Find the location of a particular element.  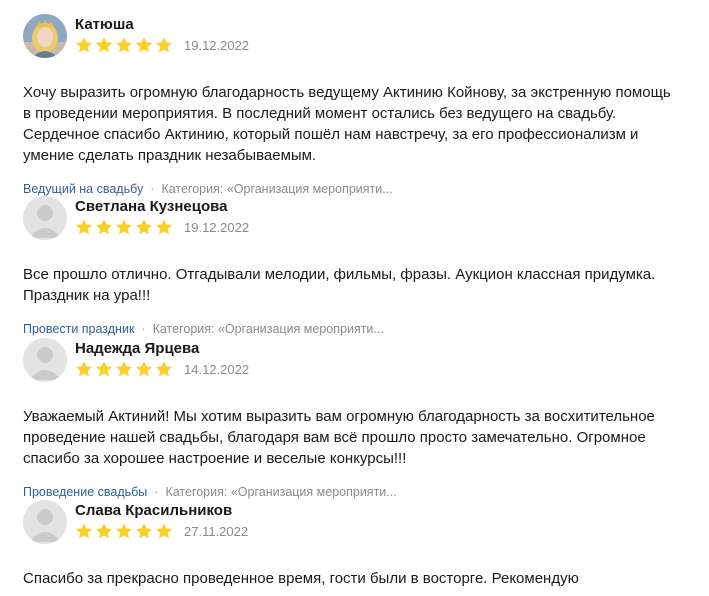

service-link: Проведение свадьбы is located at coordinates (85, 492).